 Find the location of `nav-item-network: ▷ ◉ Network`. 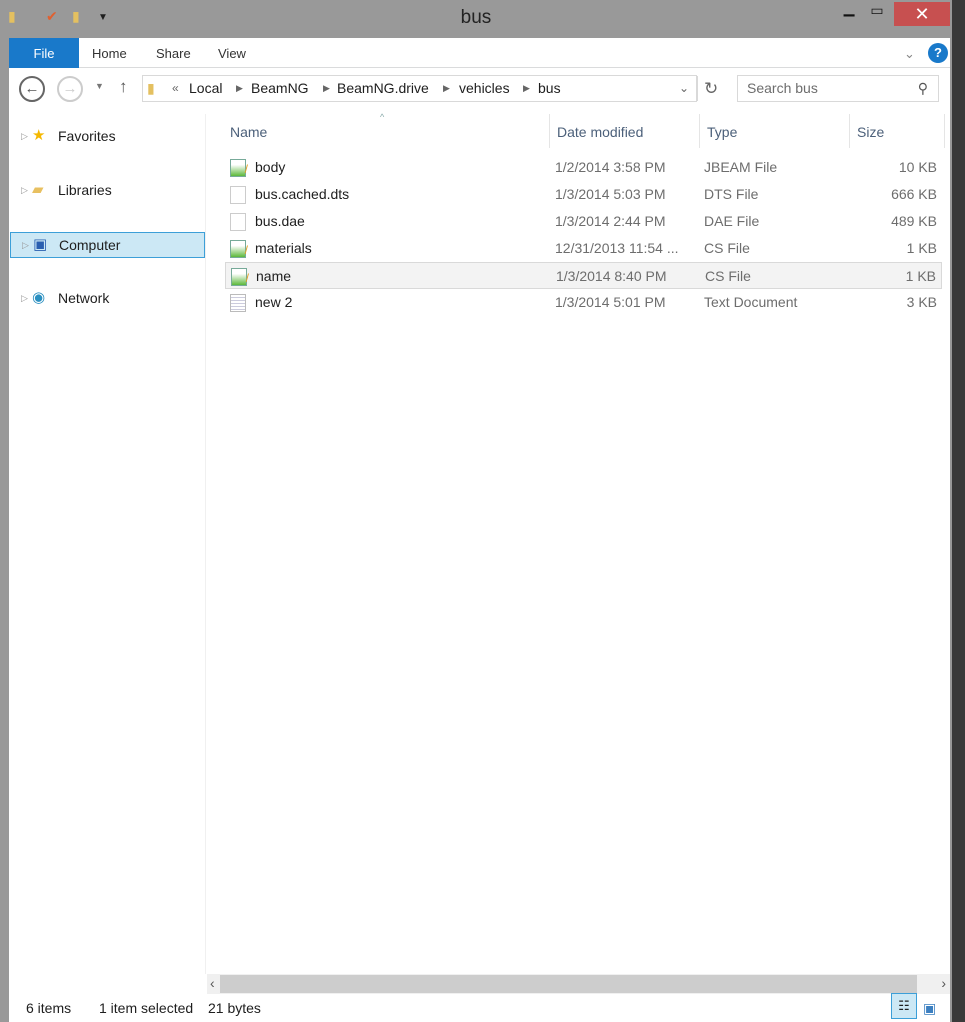

nav-item-network: ▷ ◉ Network is located at coordinates (107, 299).